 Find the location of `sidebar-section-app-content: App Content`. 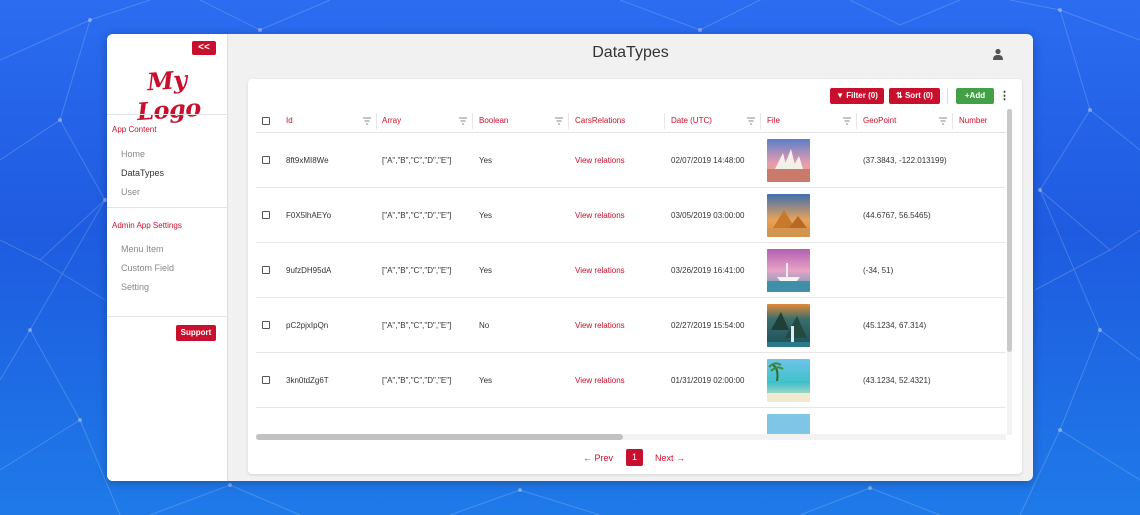

sidebar-section-app-content: App Content is located at coordinates (134, 129).